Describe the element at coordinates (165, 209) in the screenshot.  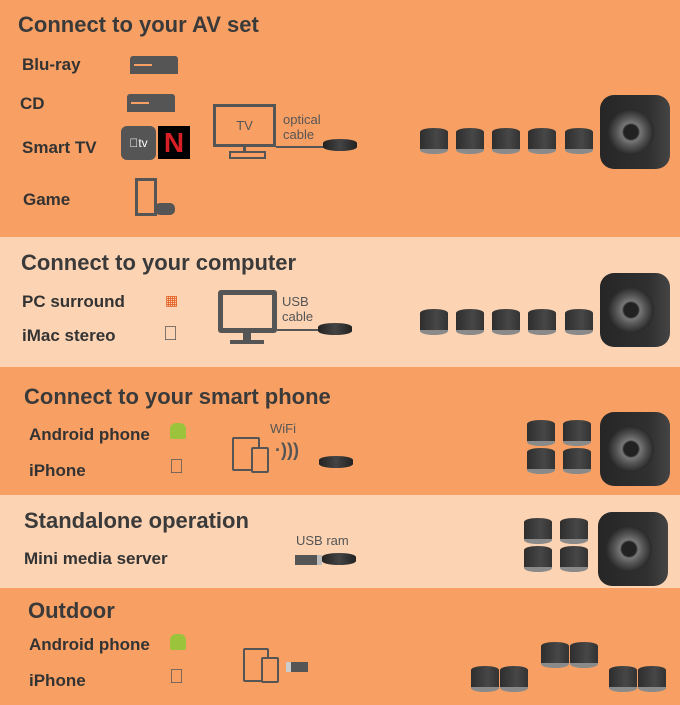
I see `gamepad-icon` at that location.